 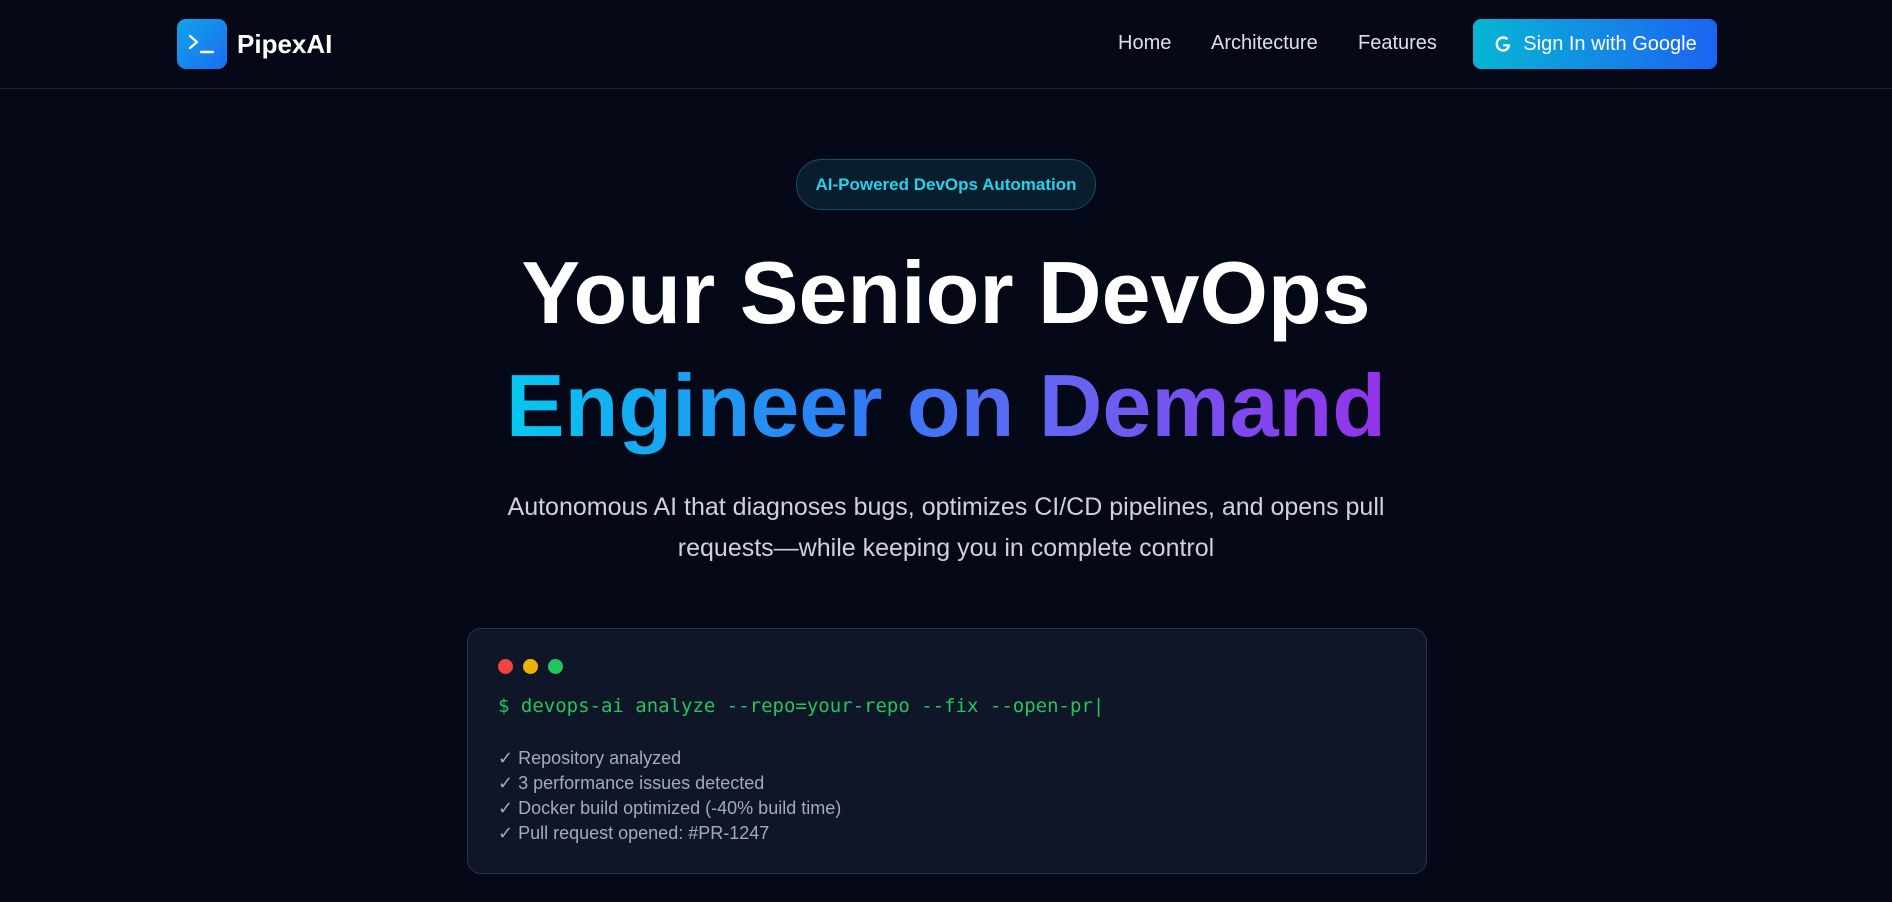 What do you see at coordinates (1397, 43) in the screenshot?
I see `nav-features-link: Features` at bounding box center [1397, 43].